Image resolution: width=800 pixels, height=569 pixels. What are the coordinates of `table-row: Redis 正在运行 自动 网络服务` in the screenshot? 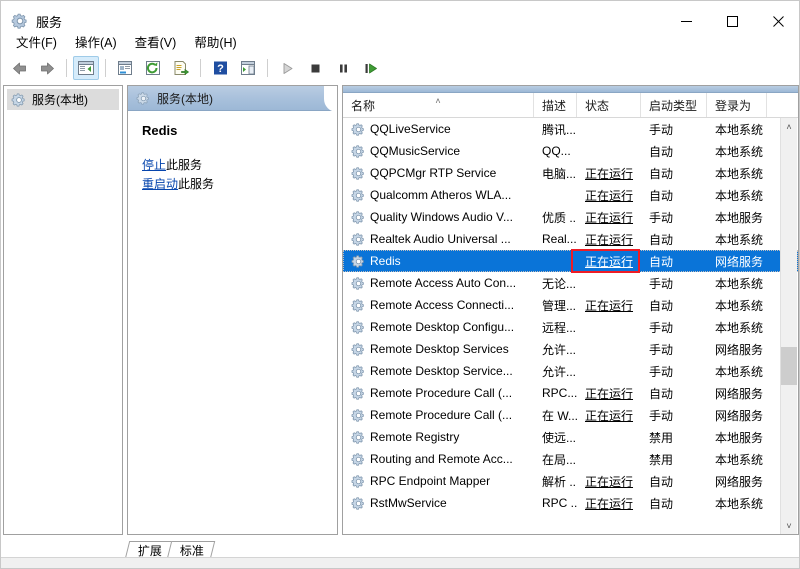 It's located at (570, 261).